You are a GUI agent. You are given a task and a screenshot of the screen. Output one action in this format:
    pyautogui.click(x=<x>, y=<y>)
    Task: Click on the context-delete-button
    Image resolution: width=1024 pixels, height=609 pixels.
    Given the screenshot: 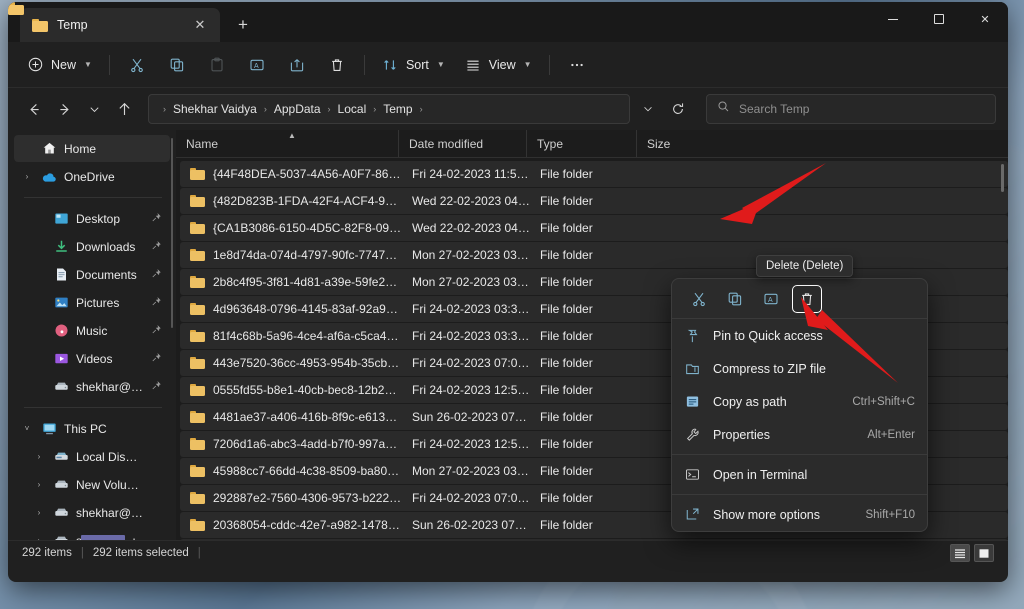 What is the action you would take?
    pyautogui.click(x=807, y=298)
    